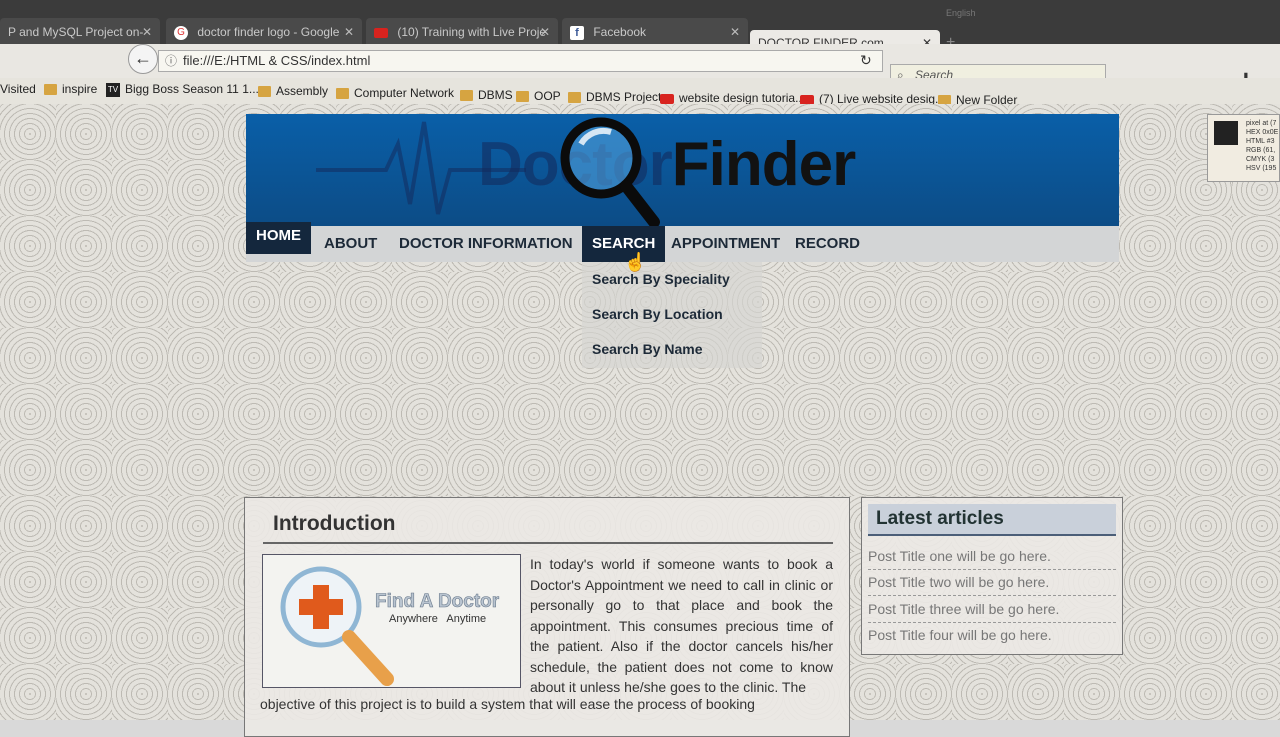  I want to click on tab-training: (10) Training with Live Proje ✕, so click(462, 32).